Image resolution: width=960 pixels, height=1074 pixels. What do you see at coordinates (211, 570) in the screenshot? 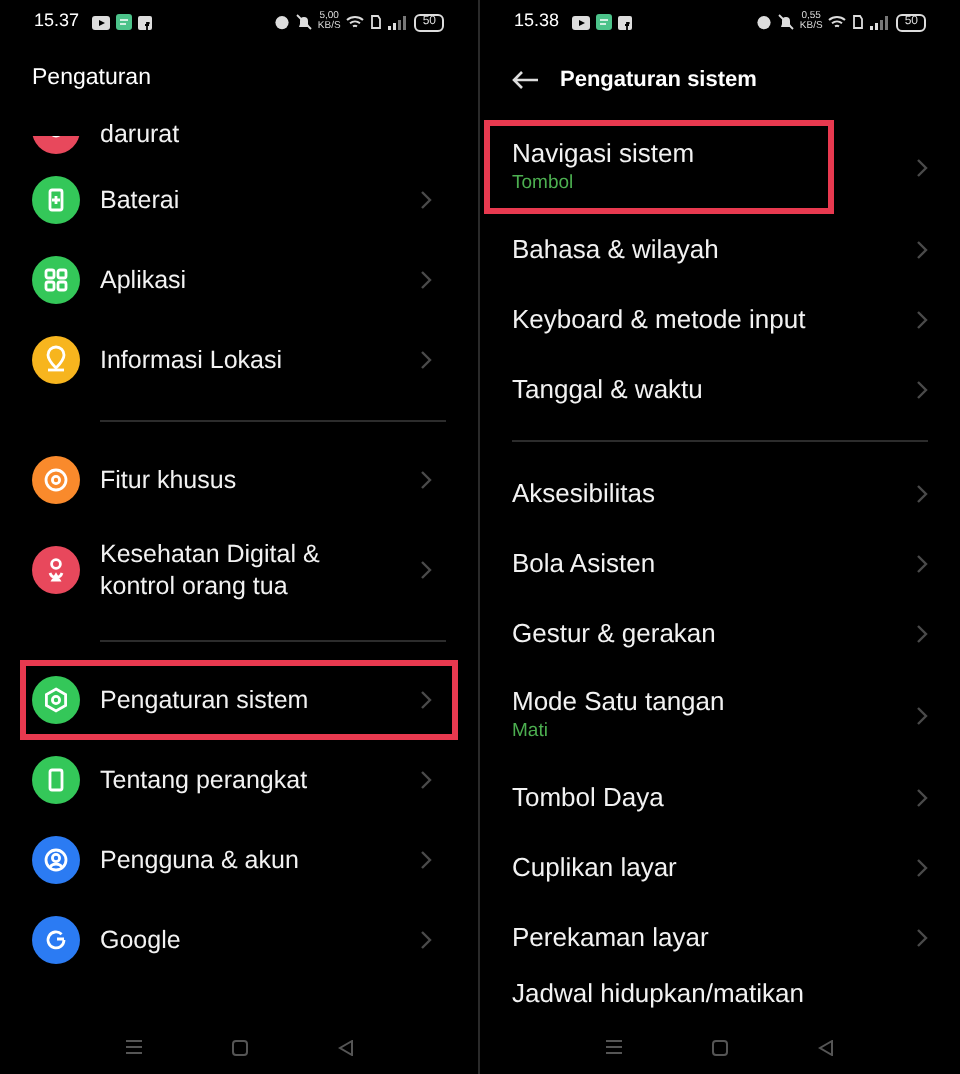
I see `setting-label: Kesehatan Digital & kontrol orang tua` at bounding box center [211, 570].